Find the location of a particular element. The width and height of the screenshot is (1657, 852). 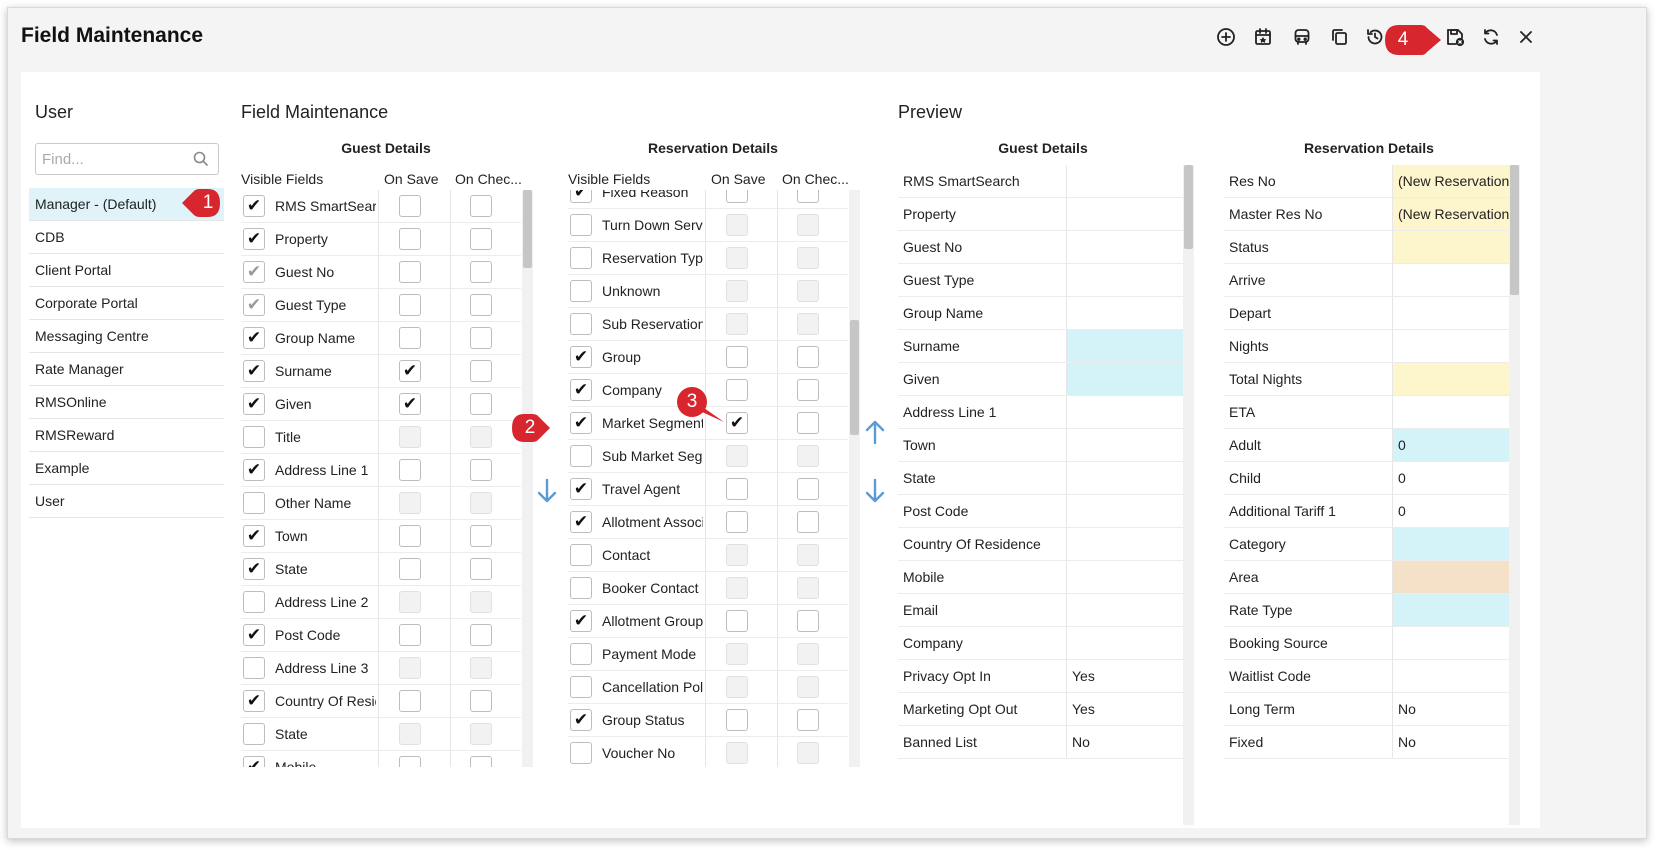

preview-guest-scrollbar is located at coordinates (1188, 495).